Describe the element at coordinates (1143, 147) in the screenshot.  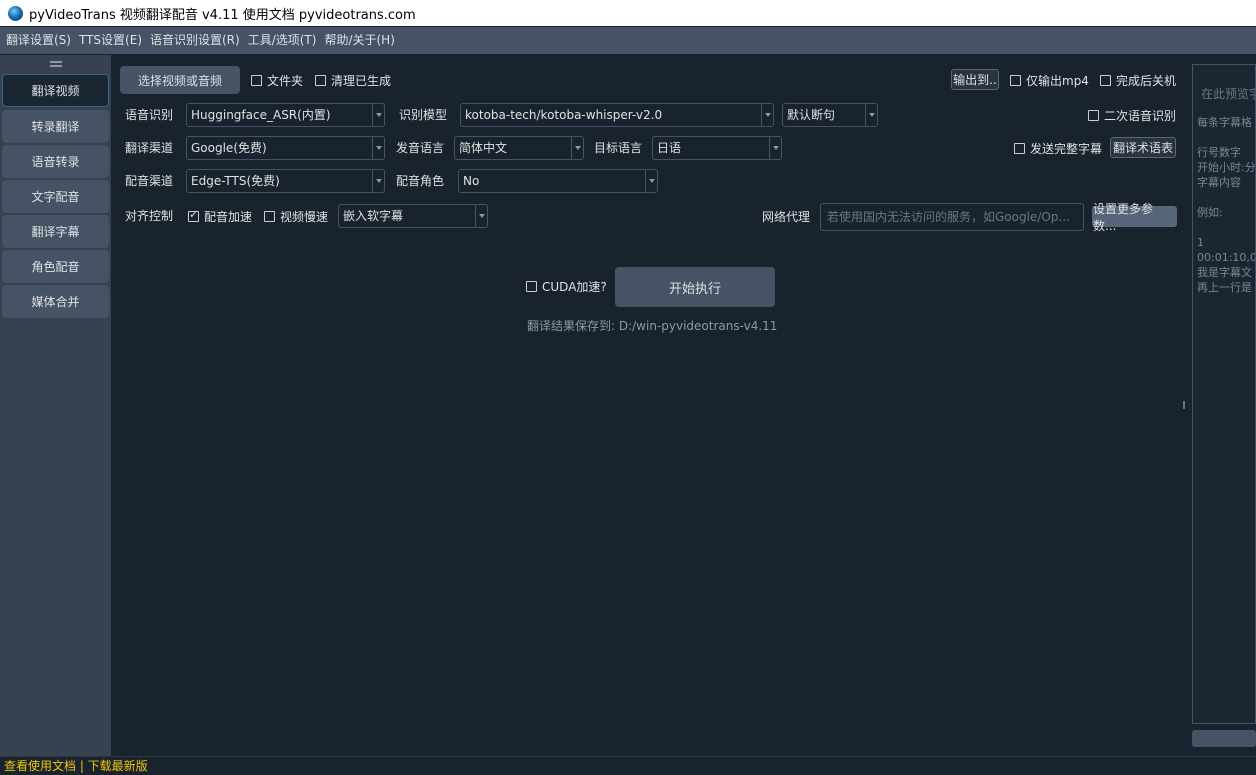
I see `glossary-button: 翻译术语表` at that location.